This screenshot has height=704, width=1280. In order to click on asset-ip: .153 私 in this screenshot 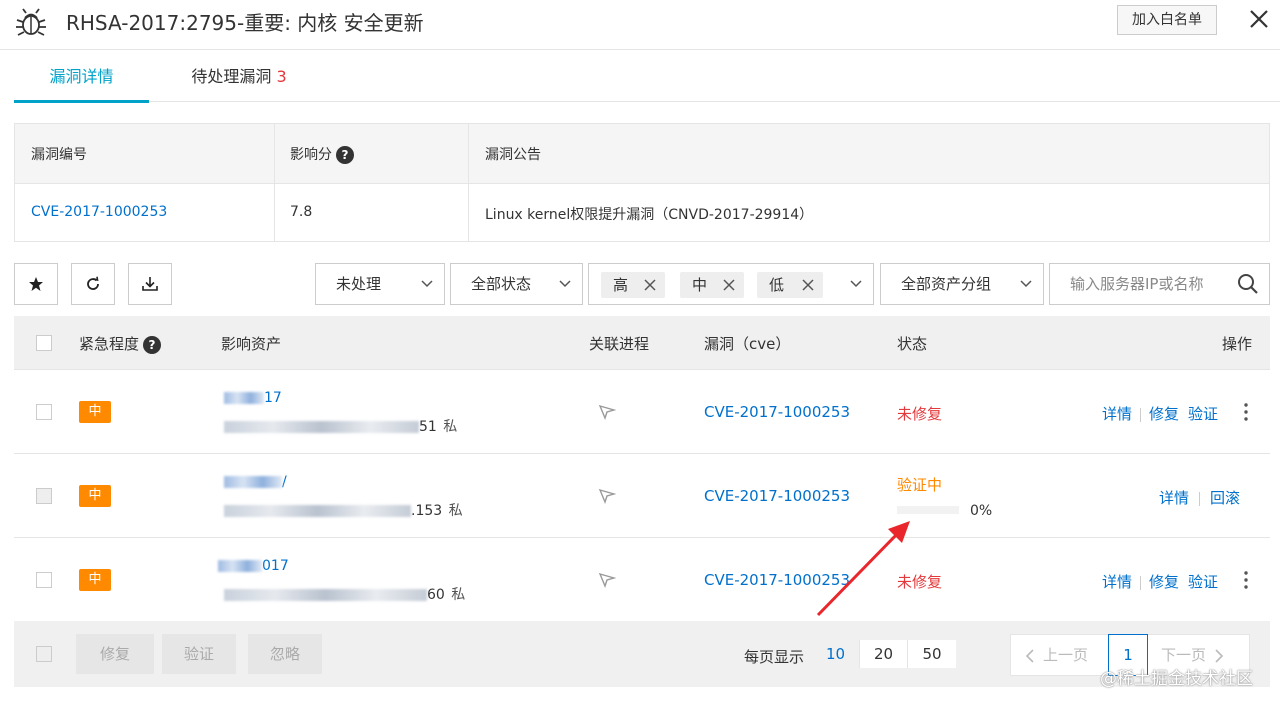, I will do `click(343, 510)`.